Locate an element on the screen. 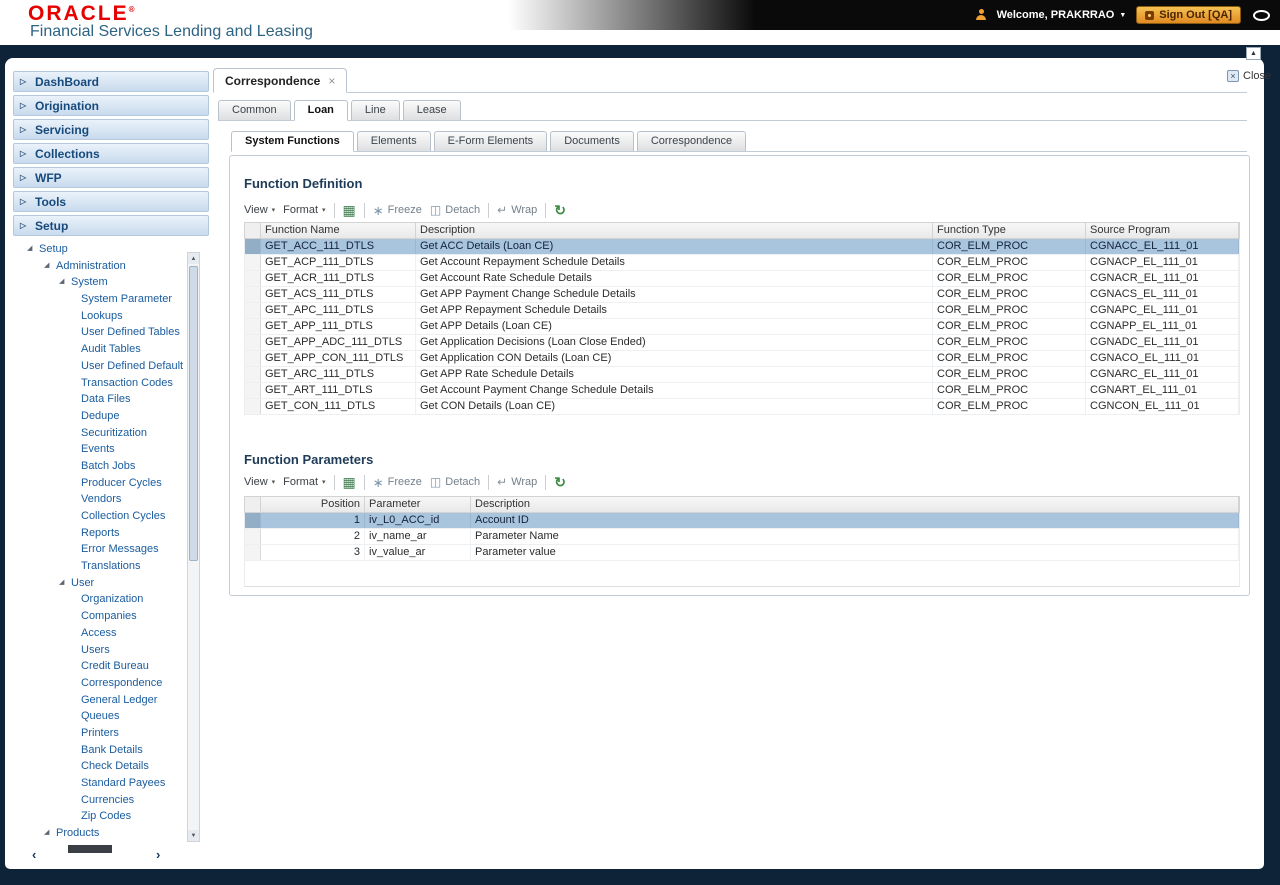 The image size is (1280, 885). tree-item: ◢ Translations is located at coordinates (111, 566).